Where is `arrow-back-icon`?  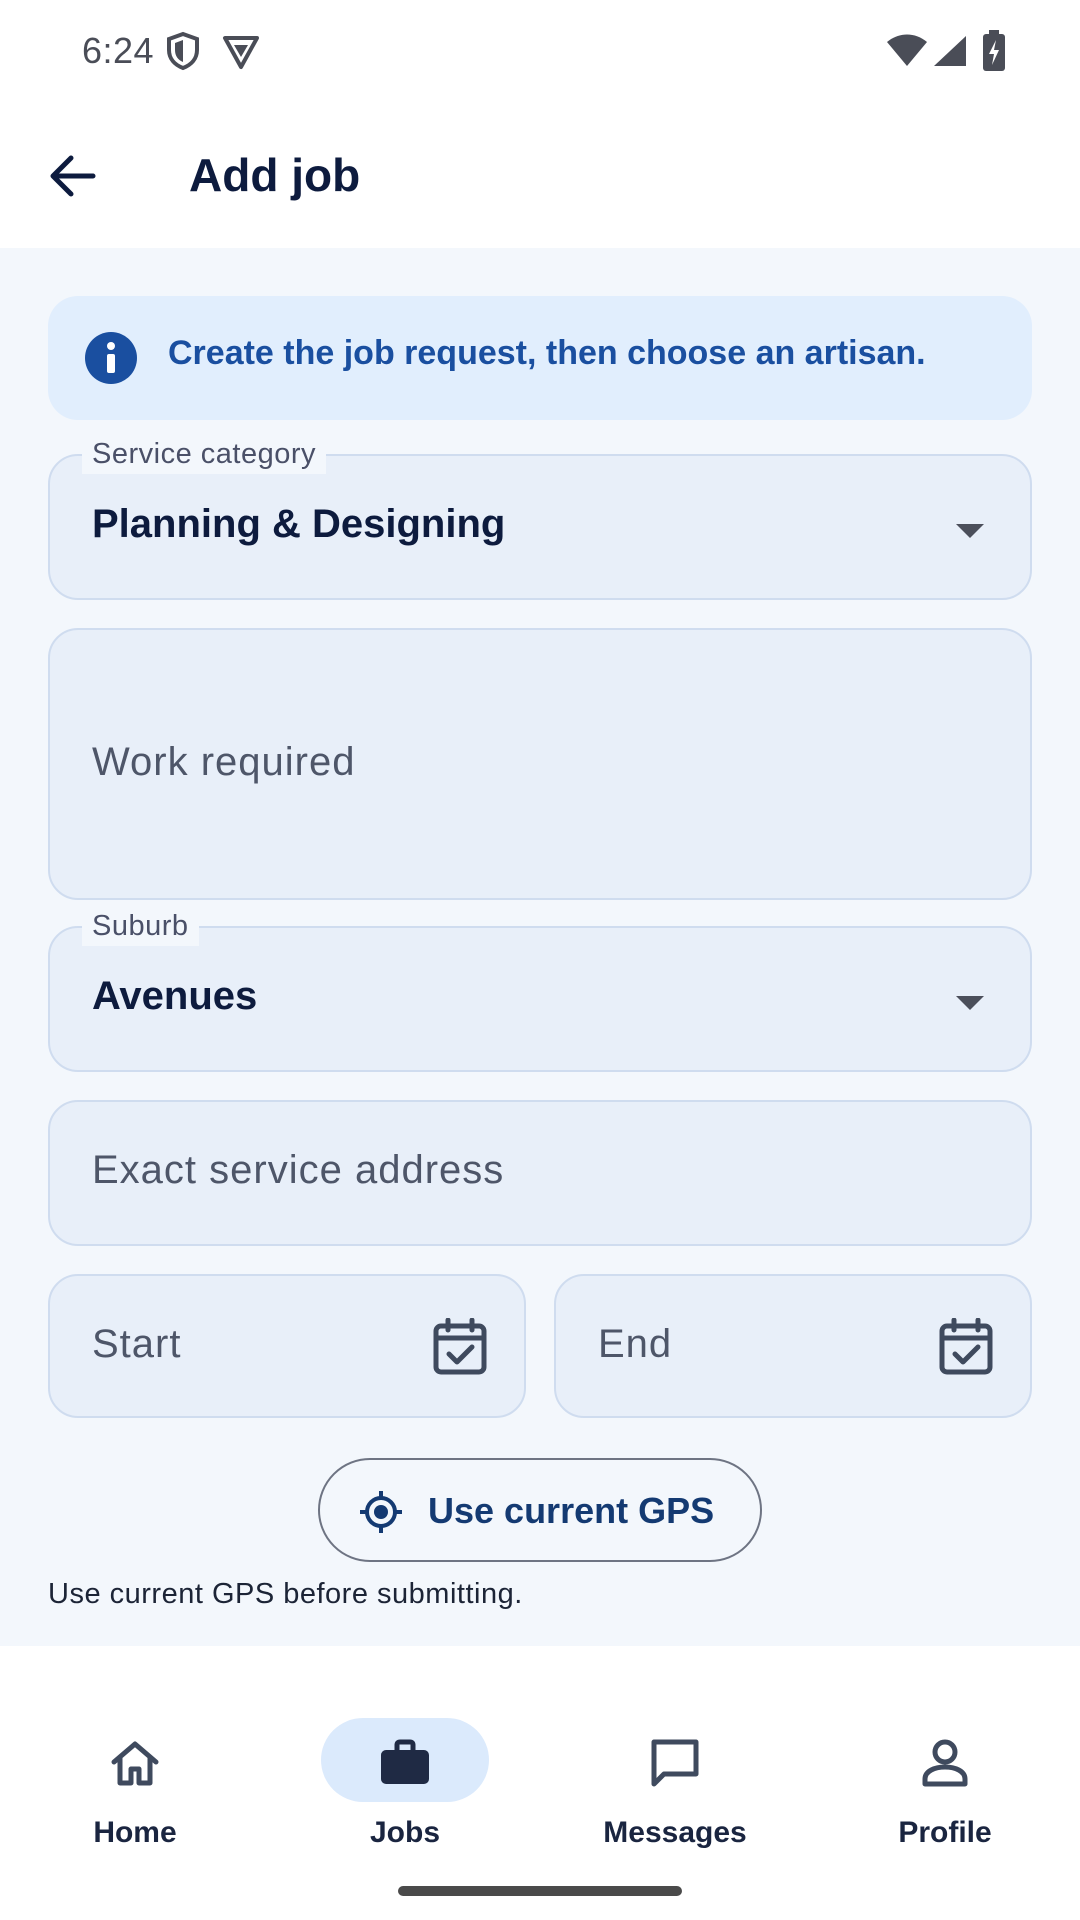 arrow-back-icon is located at coordinates (73, 176).